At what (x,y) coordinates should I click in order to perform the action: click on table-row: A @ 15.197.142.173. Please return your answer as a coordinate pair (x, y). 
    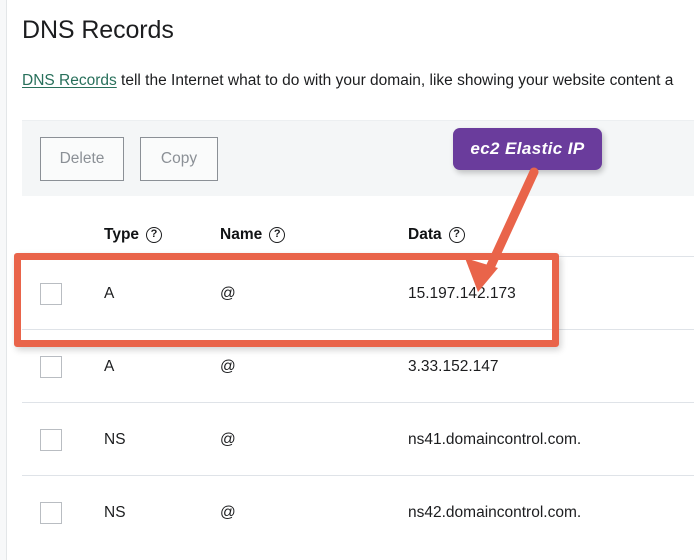
    Looking at the image, I should click on (358, 292).